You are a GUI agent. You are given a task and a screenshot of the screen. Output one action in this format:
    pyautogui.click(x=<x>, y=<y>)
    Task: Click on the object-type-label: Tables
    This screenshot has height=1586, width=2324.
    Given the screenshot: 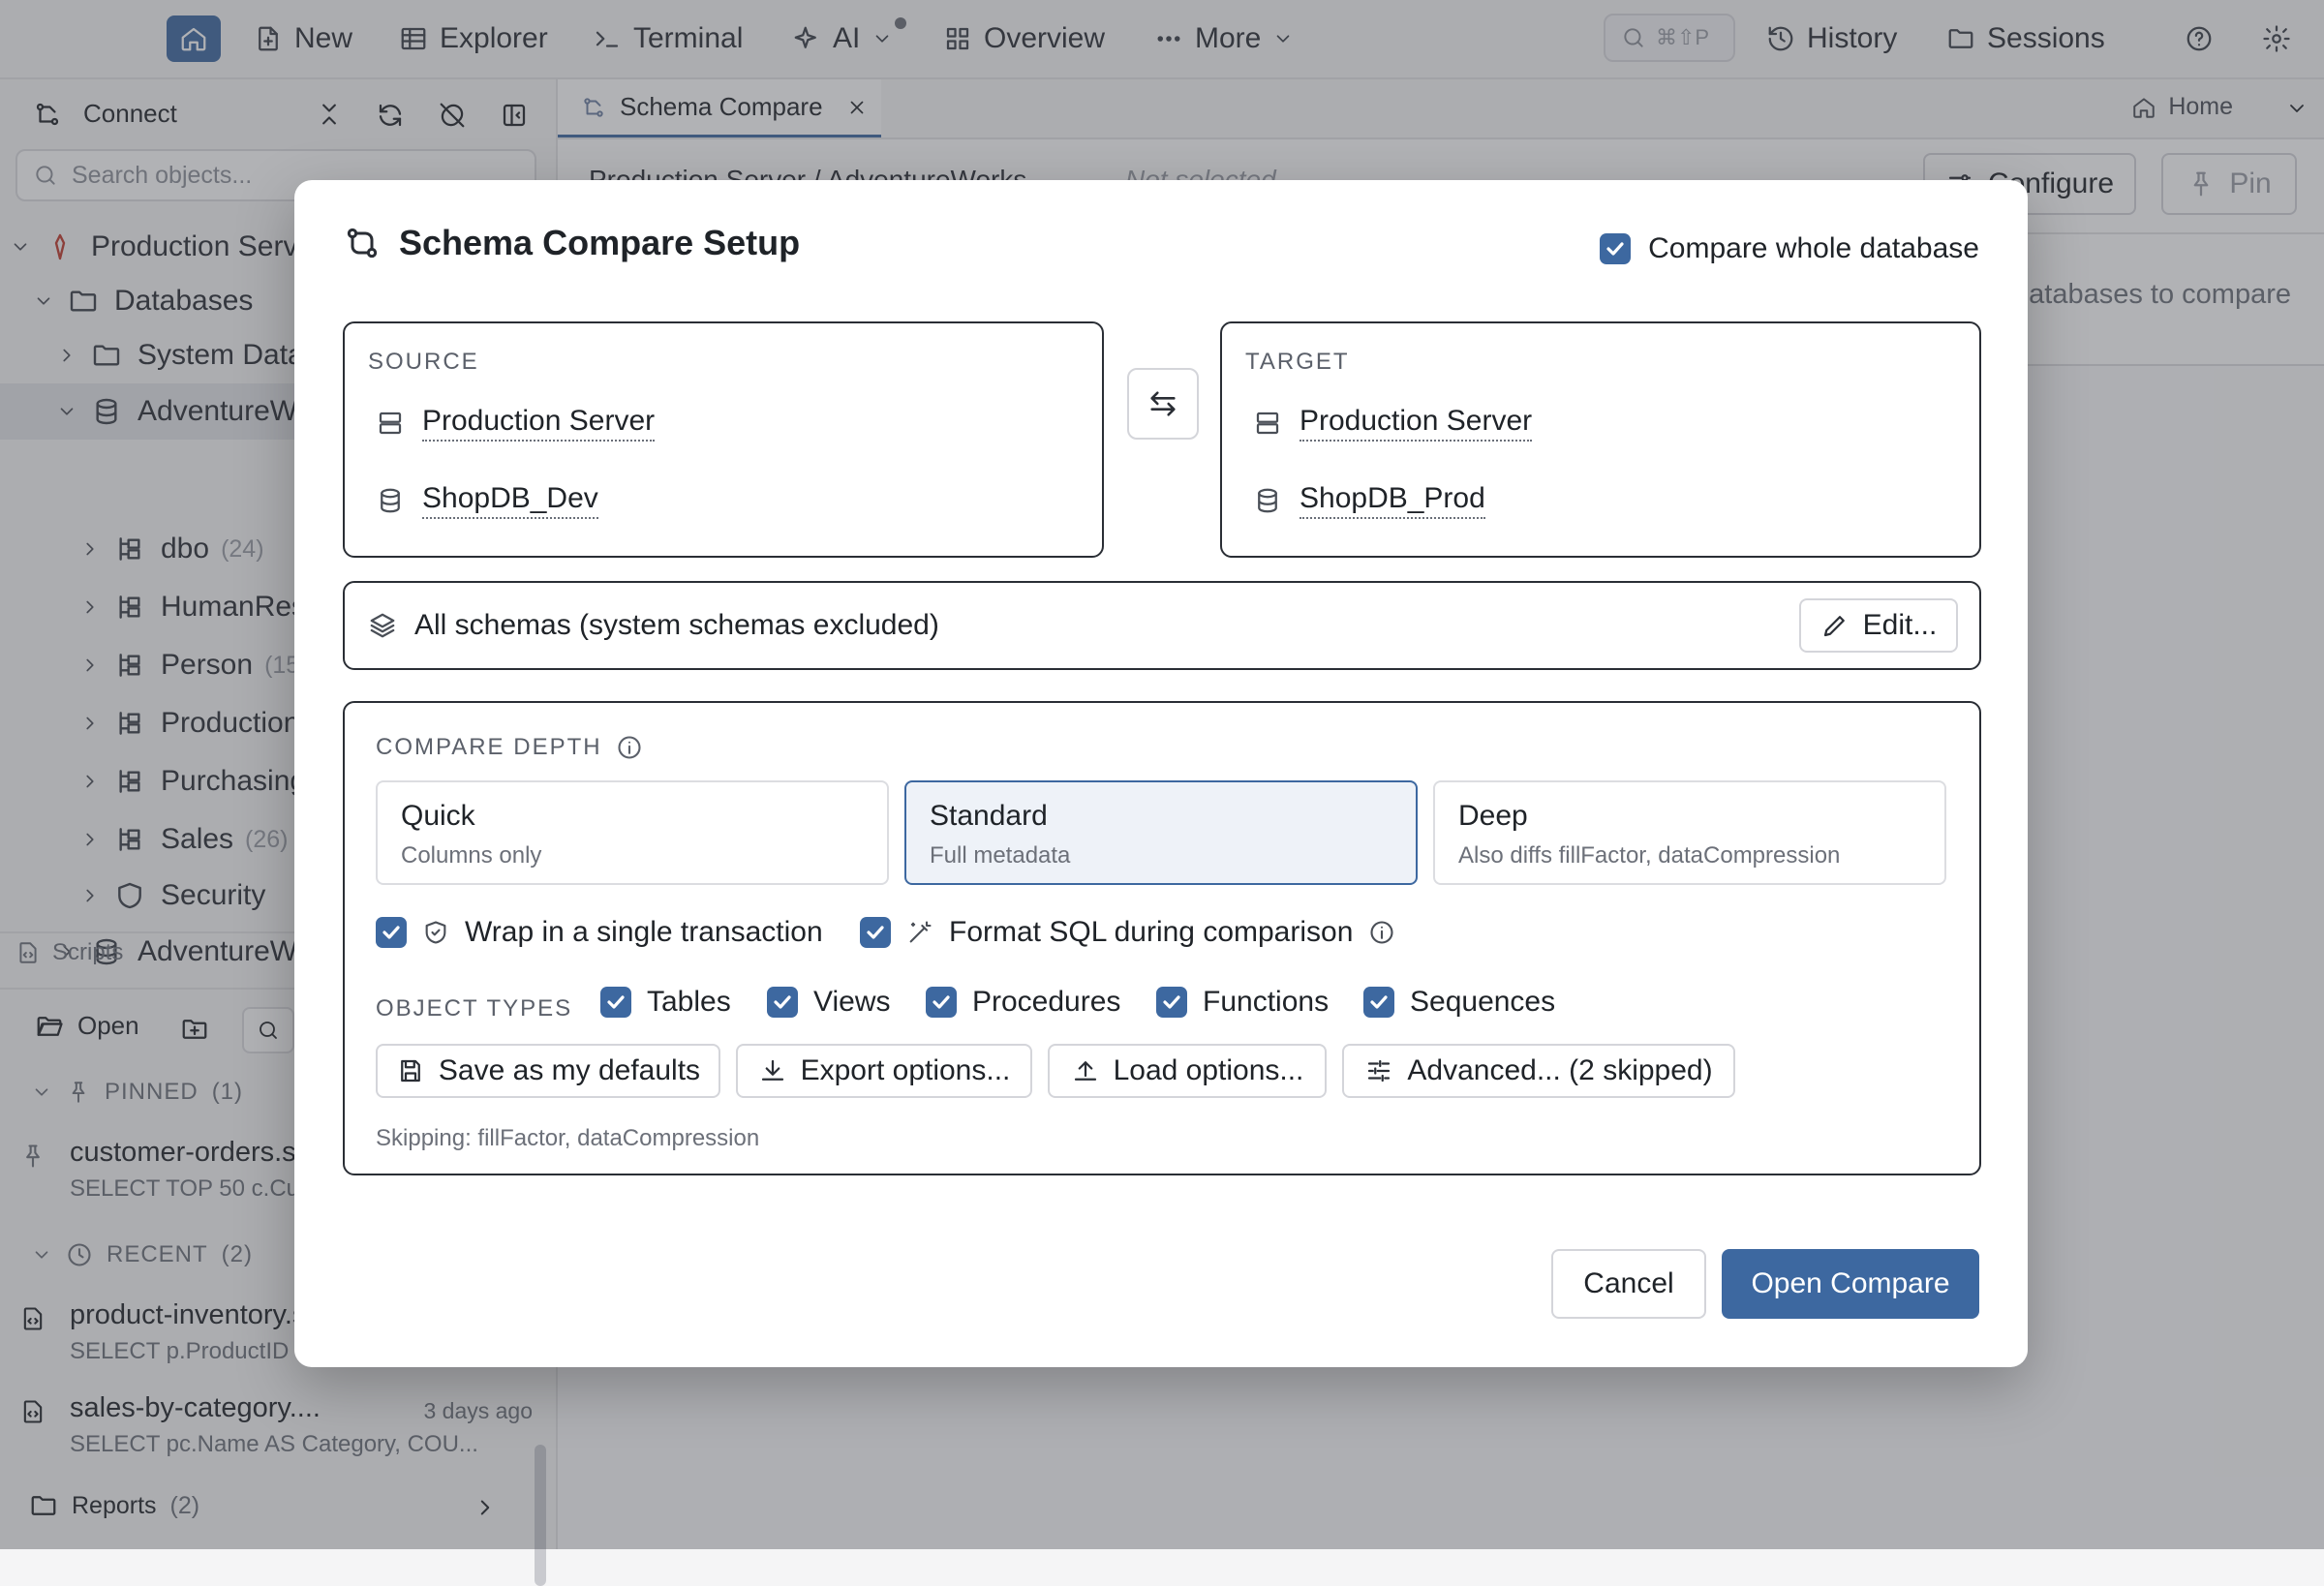 What is the action you would take?
    pyautogui.click(x=689, y=1002)
    